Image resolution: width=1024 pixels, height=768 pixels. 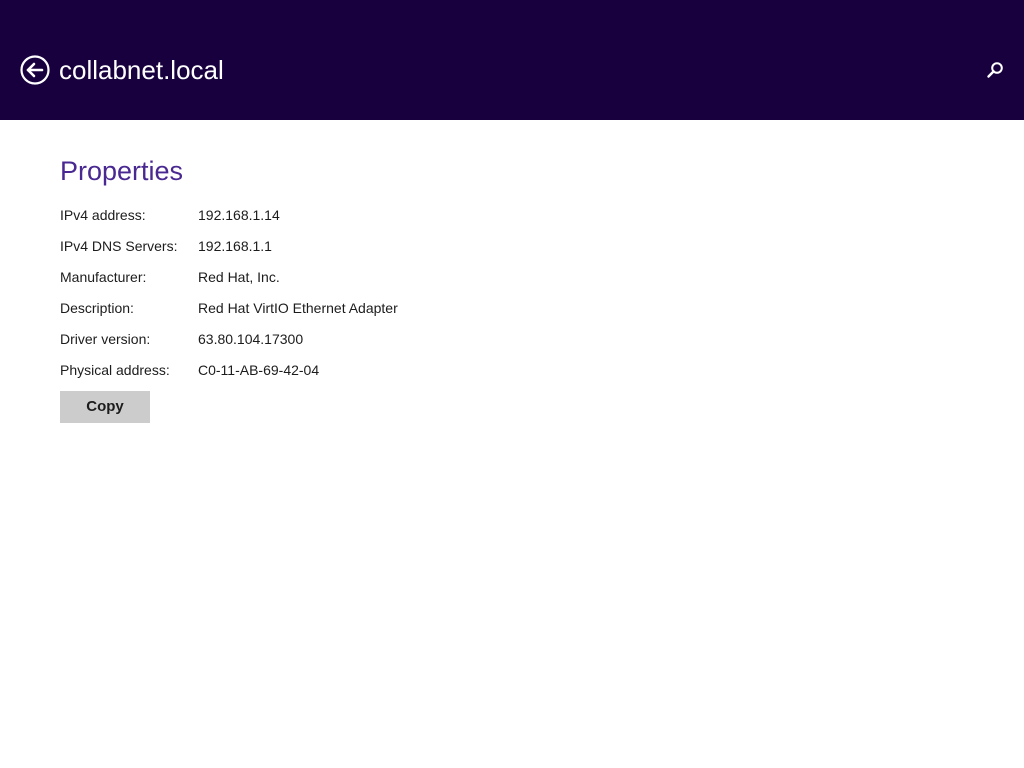 I want to click on back-button, so click(x=35, y=70).